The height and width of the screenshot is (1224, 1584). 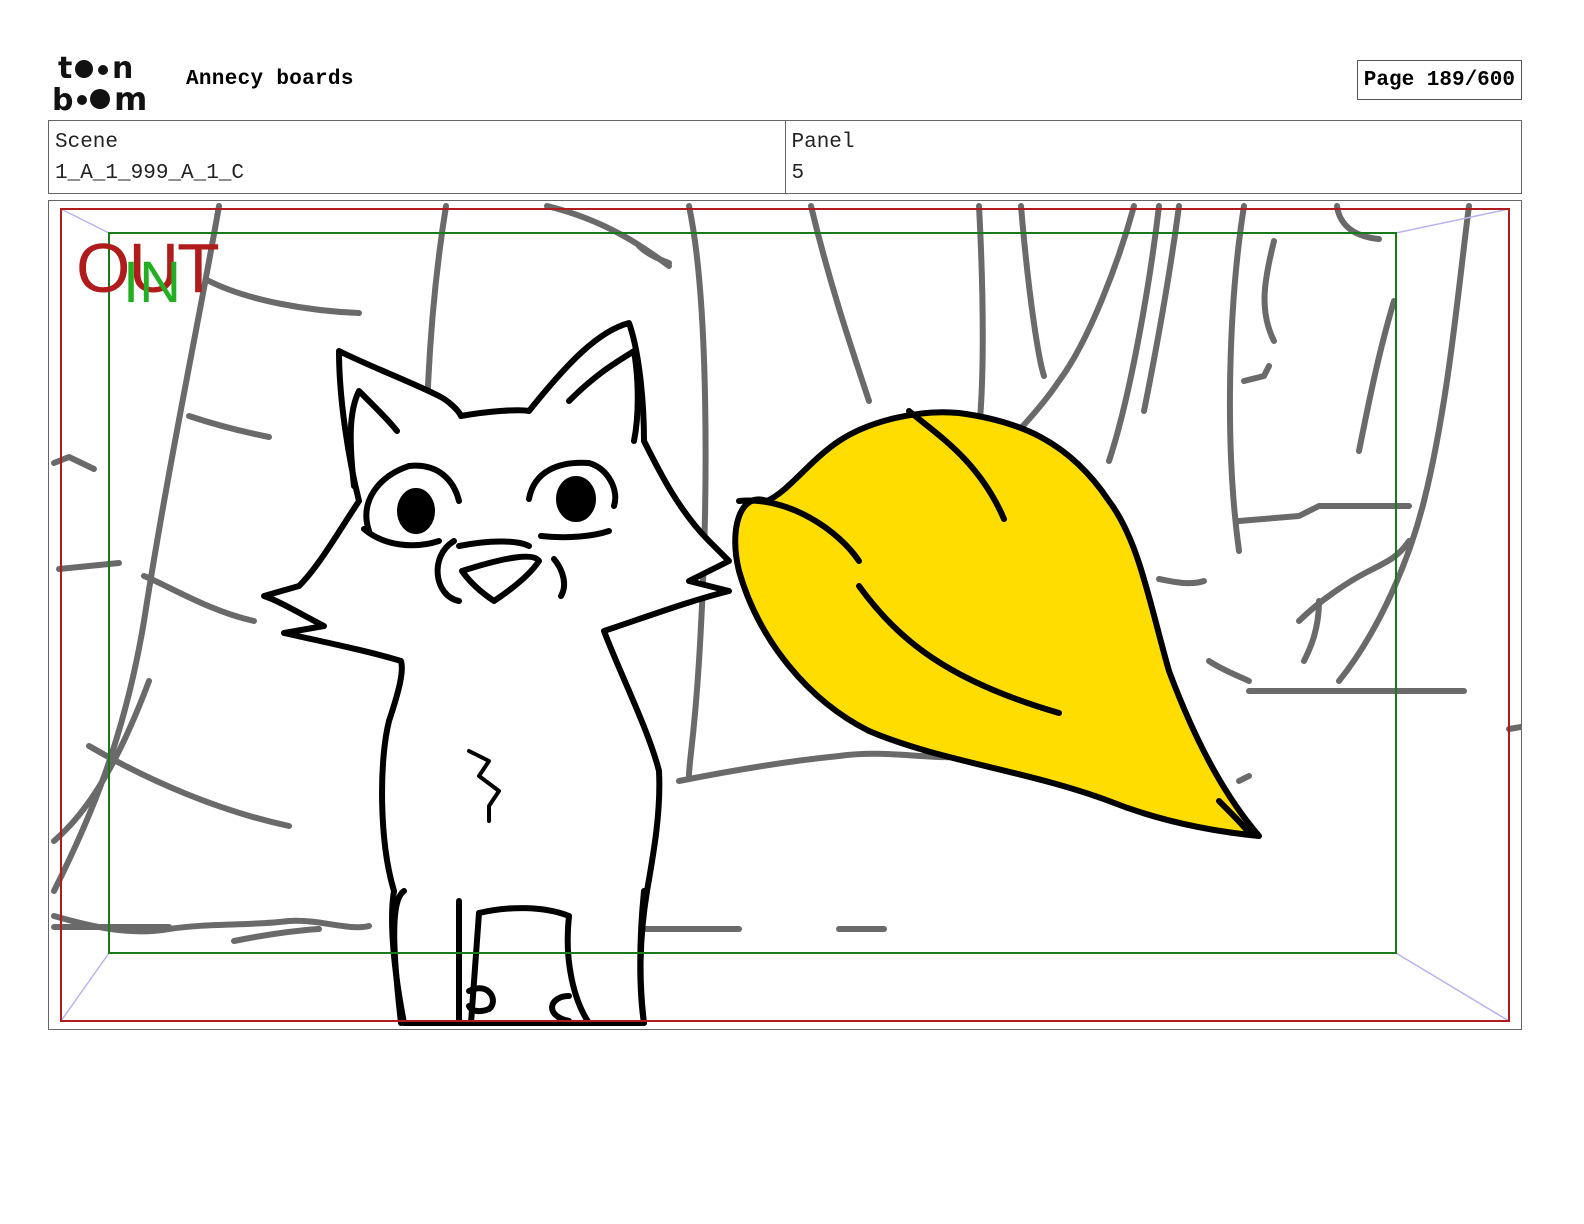 What do you see at coordinates (130, 97) in the screenshot?
I see `svg-text: m` at bounding box center [130, 97].